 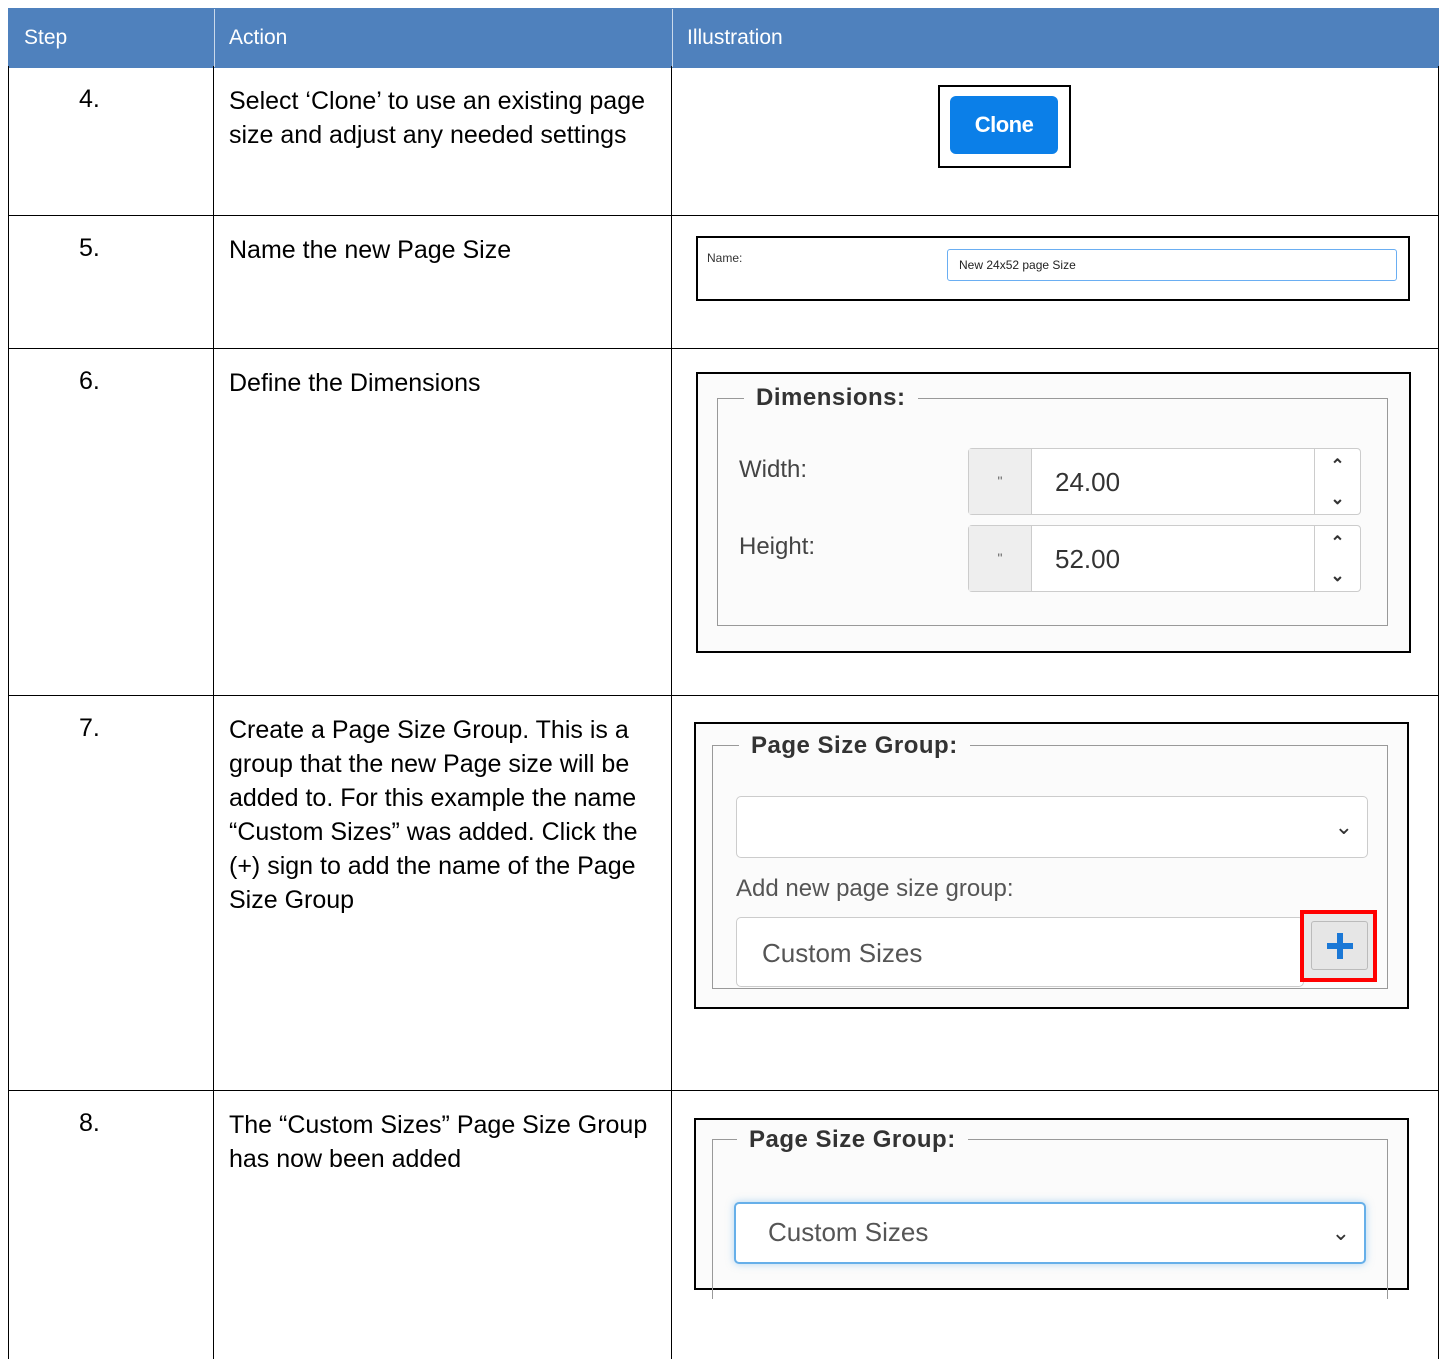 What do you see at coordinates (1087, 559) in the screenshot?
I see `height-value: 52.00` at bounding box center [1087, 559].